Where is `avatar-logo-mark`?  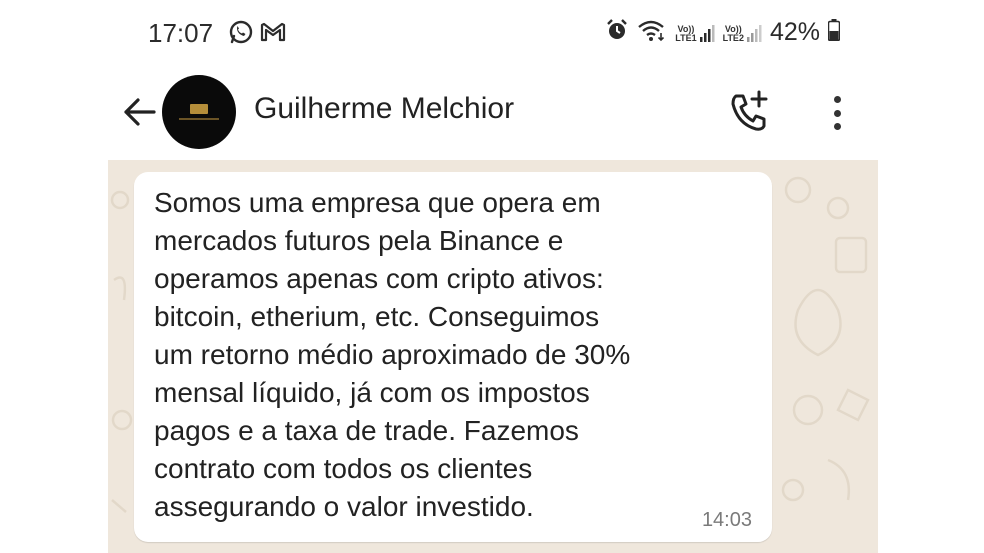
avatar-logo-mark is located at coordinates (199, 109).